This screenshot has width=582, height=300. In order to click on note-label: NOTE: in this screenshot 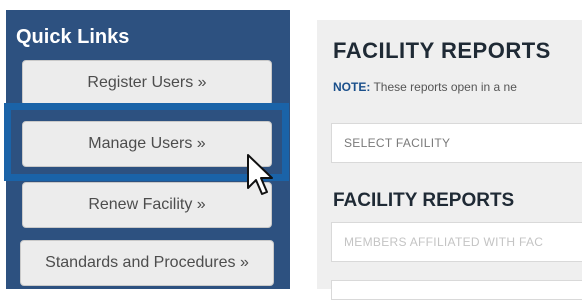, I will do `click(352, 87)`.